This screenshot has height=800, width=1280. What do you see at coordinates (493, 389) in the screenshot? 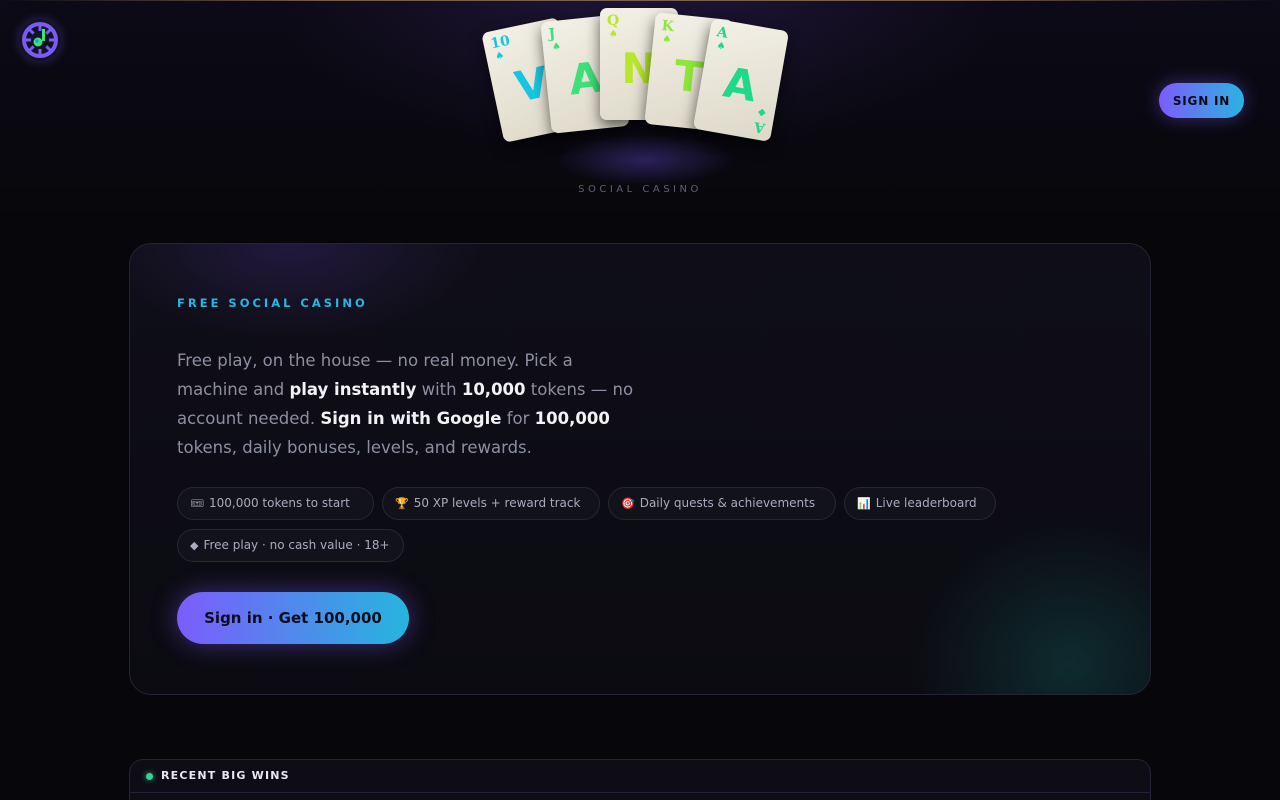
I see `lead-emphasis: 10,000` at bounding box center [493, 389].